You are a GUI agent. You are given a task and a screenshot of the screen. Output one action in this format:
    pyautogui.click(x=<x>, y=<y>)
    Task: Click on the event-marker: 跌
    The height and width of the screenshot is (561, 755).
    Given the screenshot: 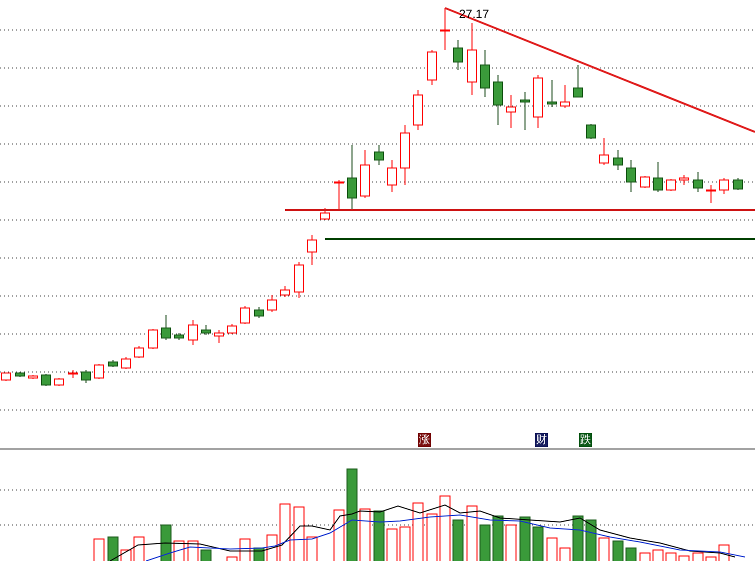 What is the action you would take?
    pyautogui.click(x=585, y=440)
    